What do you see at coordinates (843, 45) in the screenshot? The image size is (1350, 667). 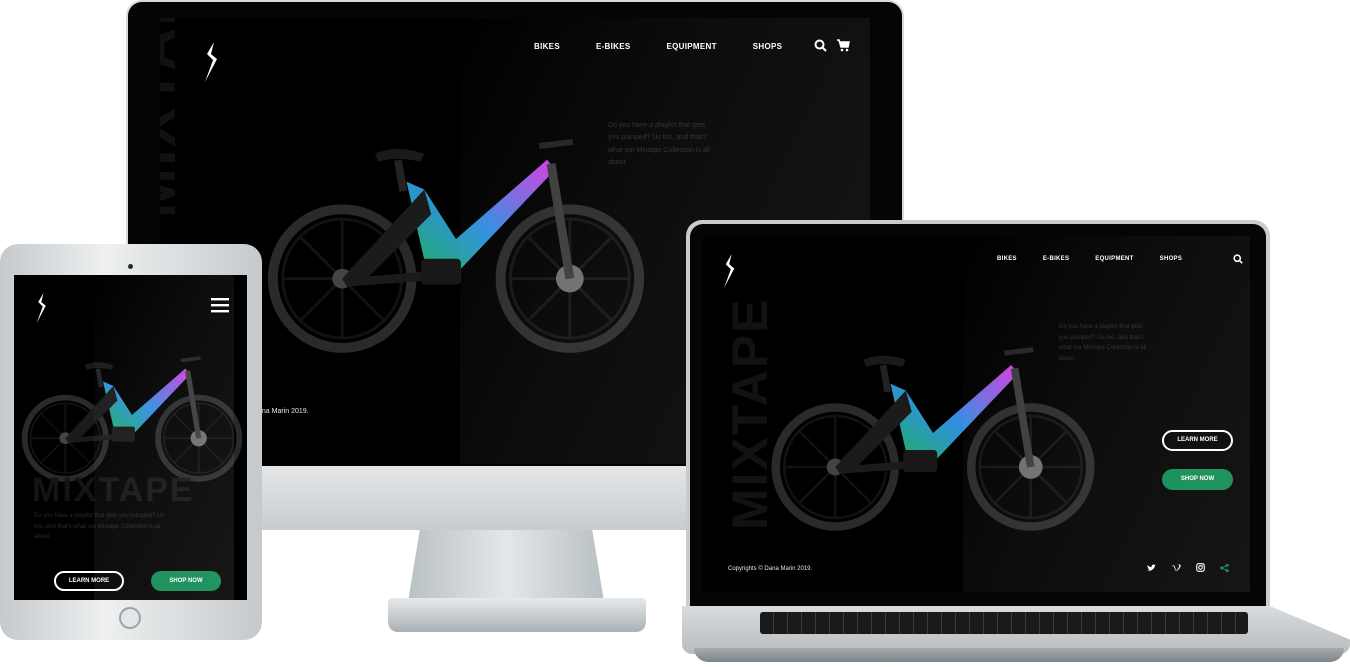 I see `cart-icon` at bounding box center [843, 45].